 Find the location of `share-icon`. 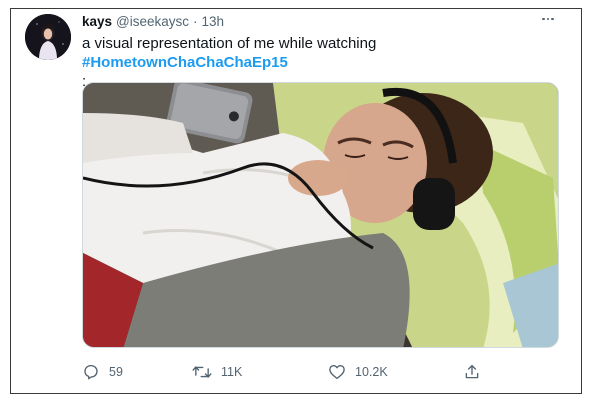

share-icon is located at coordinates (472, 372).